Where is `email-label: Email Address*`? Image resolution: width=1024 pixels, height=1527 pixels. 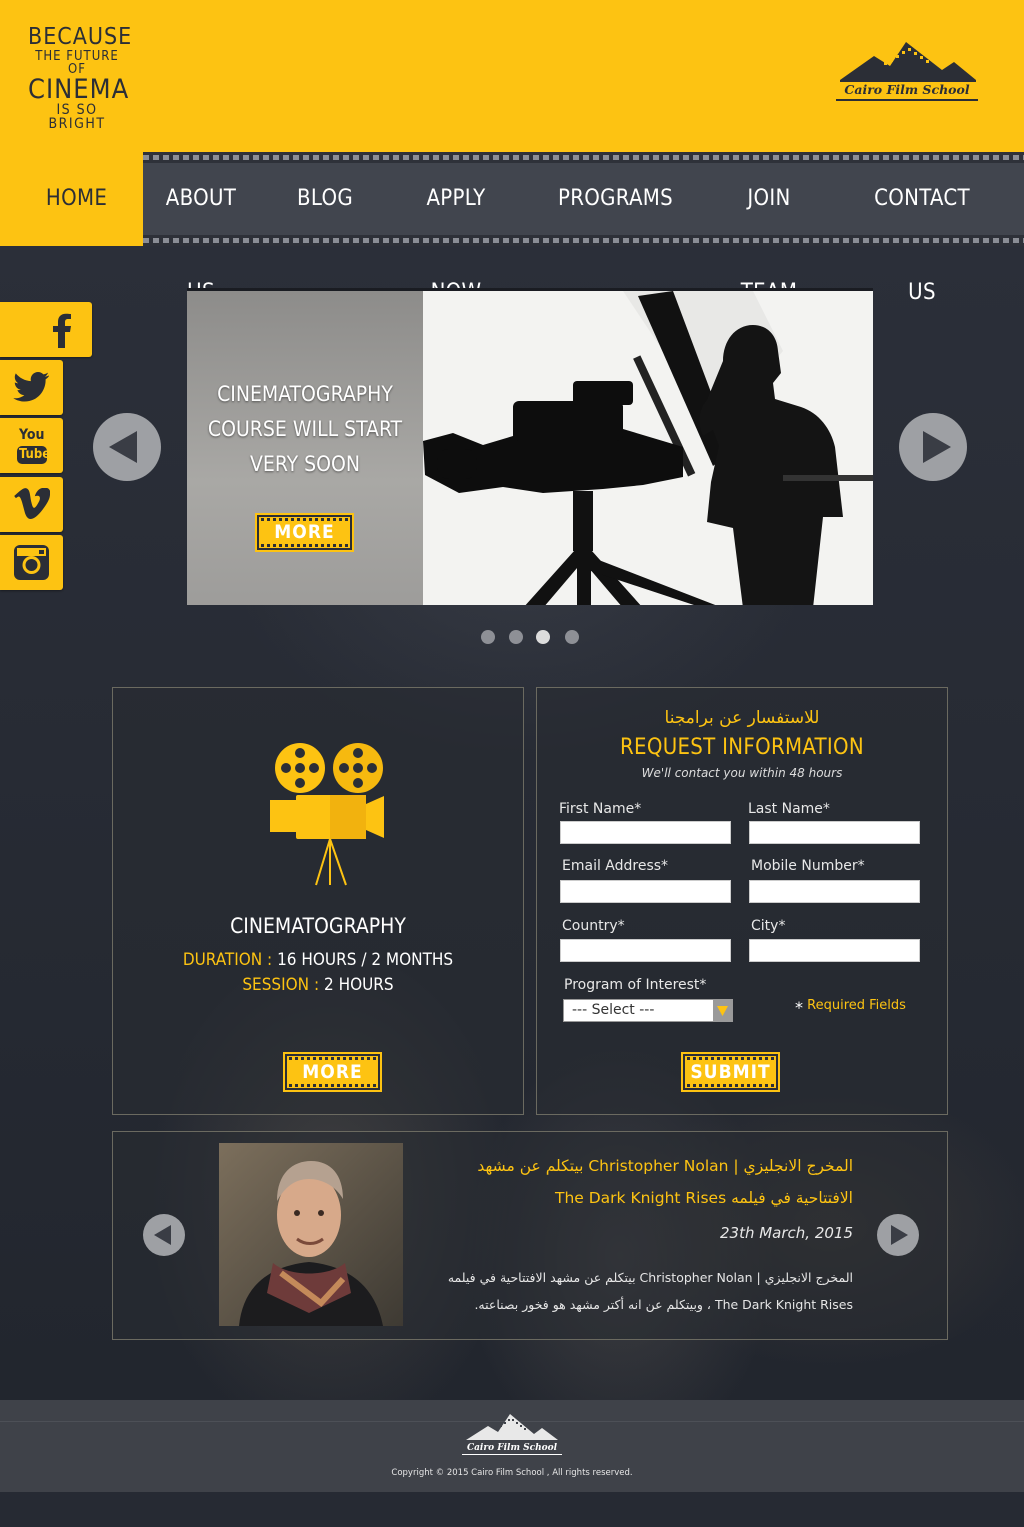 email-label: Email Address* is located at coordinates (615, 866).